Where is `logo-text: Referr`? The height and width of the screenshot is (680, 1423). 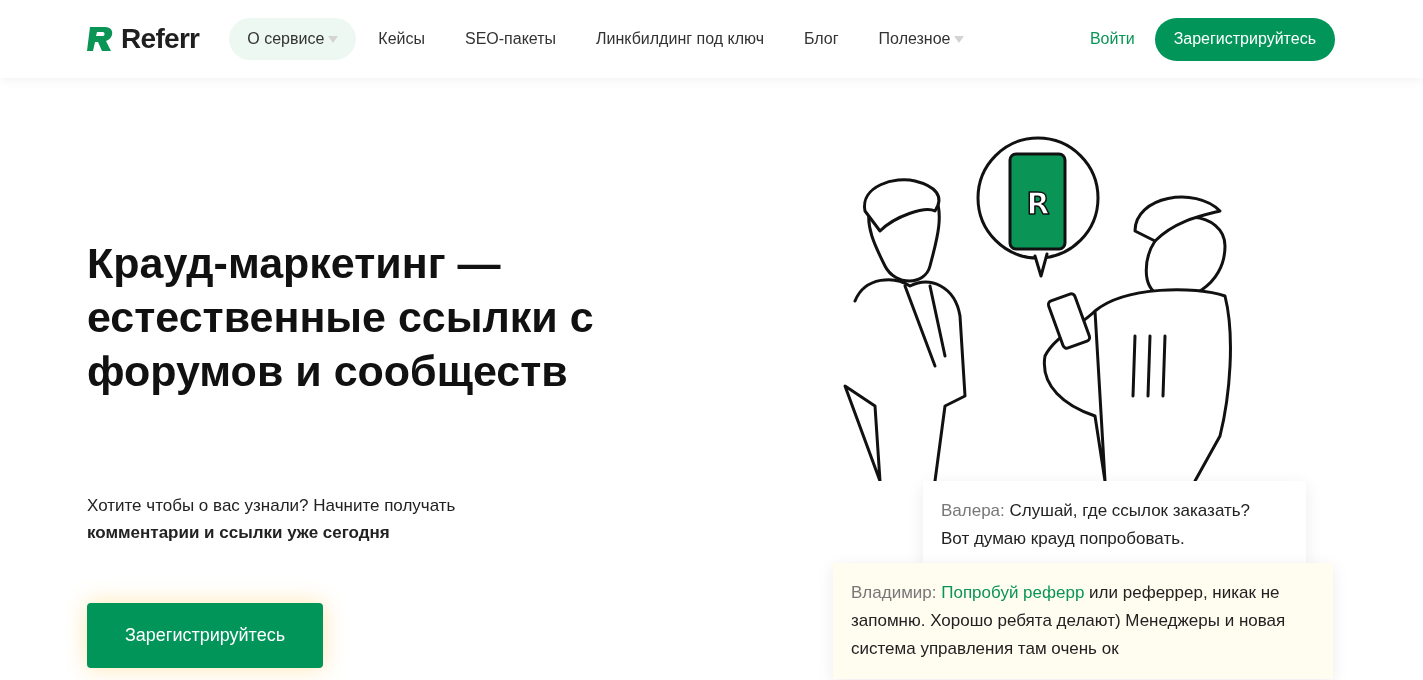 logo-text: Referr is located at coordinates (160, 39).